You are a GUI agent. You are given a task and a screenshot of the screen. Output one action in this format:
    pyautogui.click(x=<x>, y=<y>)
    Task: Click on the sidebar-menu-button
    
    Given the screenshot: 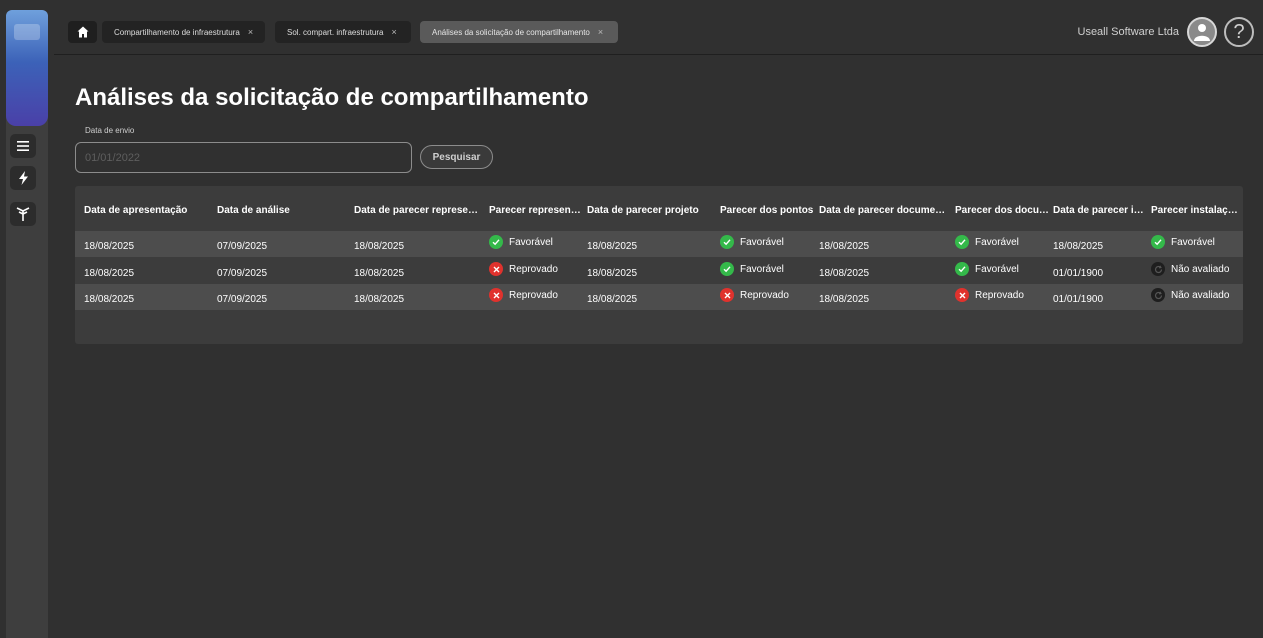 What is the action you would take?
    pyautogui.click(x=23, y=146)
    